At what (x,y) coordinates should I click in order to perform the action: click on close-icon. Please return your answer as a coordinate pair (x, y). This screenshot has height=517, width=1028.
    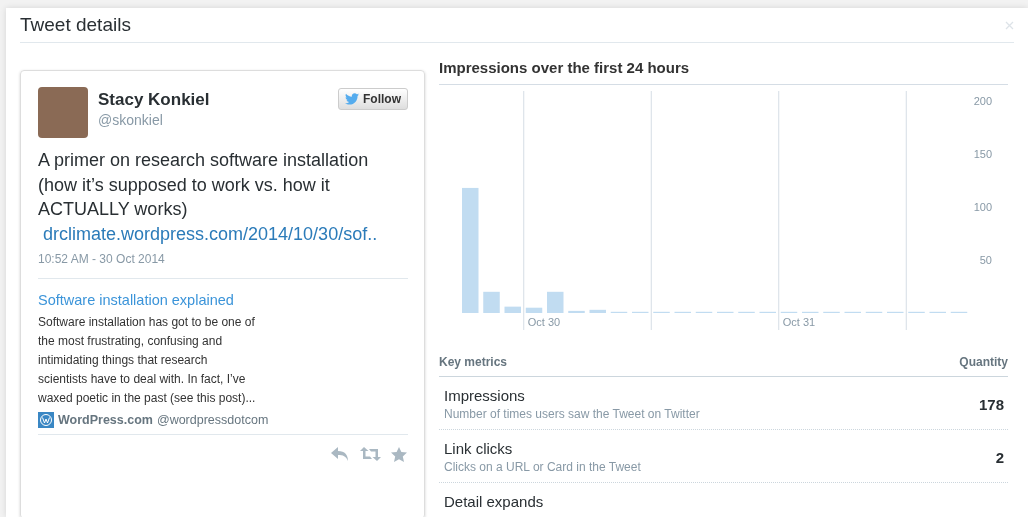
    Looking at the image, I should click on (1009, 25).